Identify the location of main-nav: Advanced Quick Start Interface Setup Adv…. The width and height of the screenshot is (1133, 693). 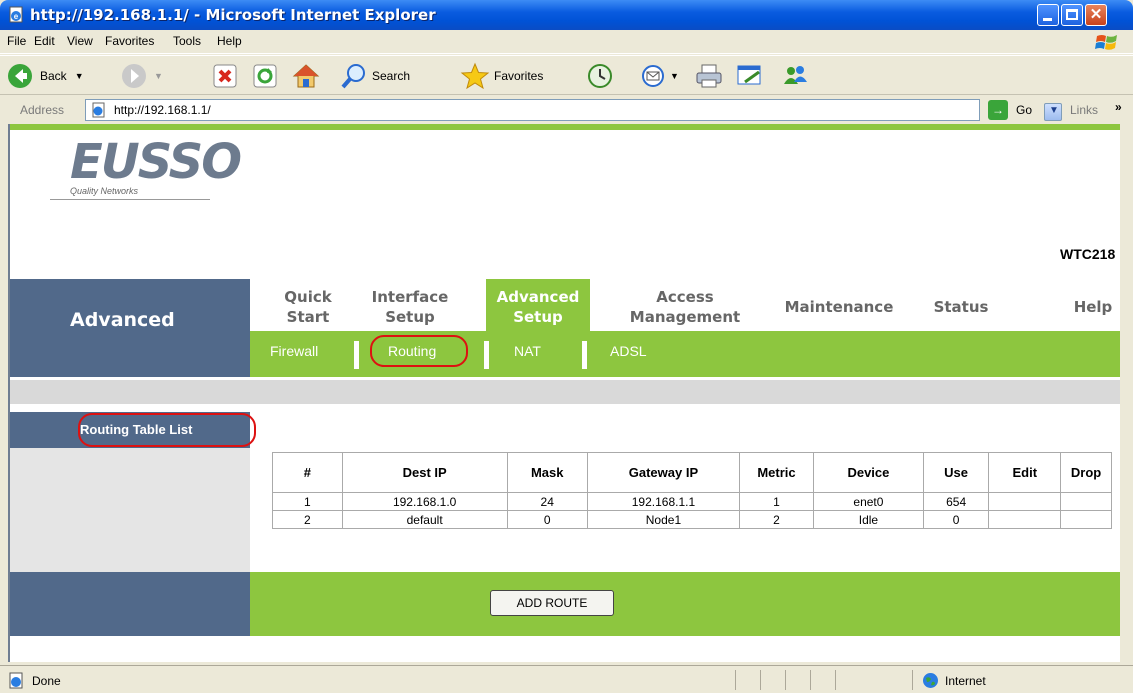
(565, 328).